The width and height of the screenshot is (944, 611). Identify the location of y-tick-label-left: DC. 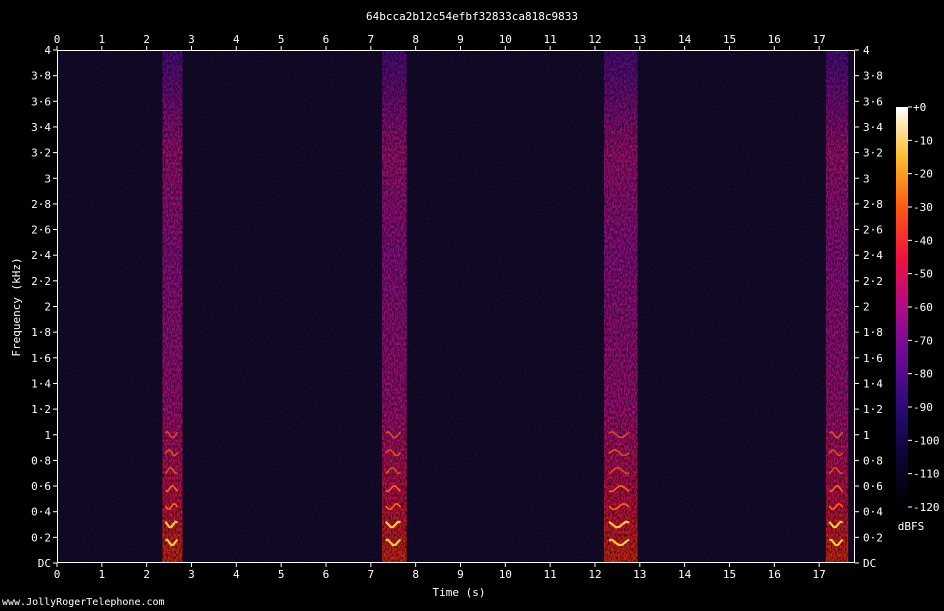
(44, 563).